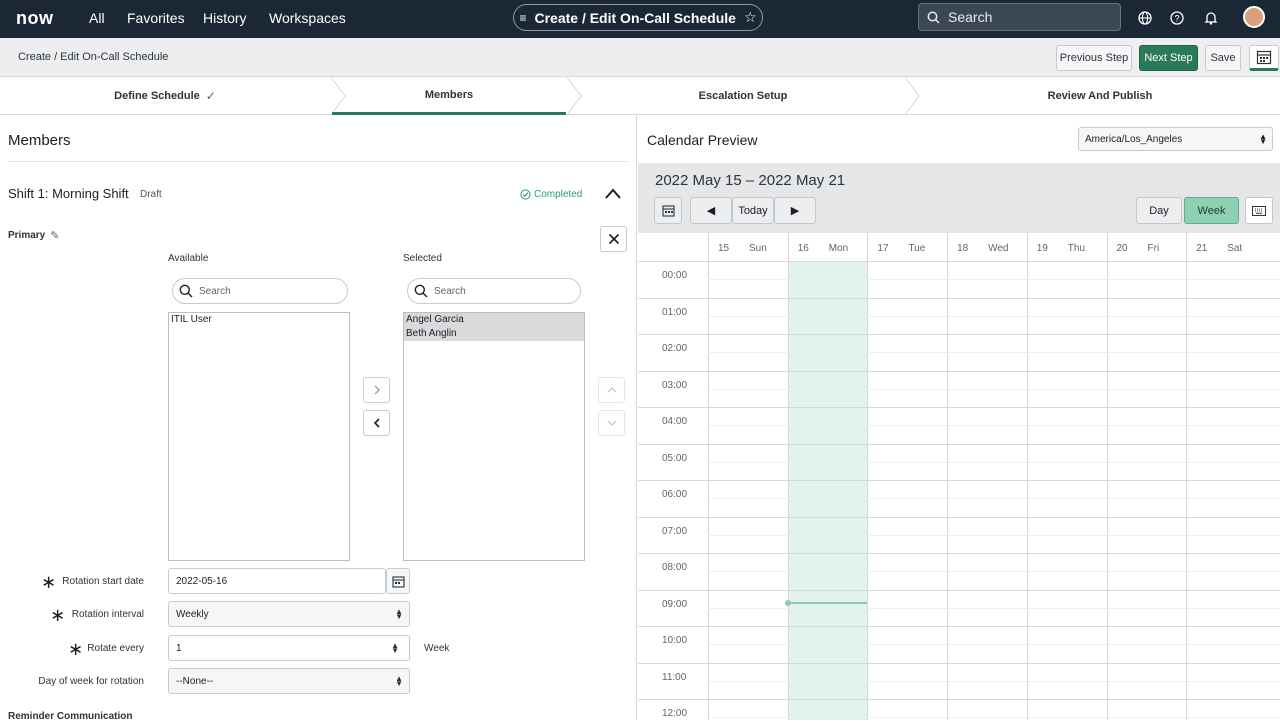 The width and height of the screenshot is (1280, 722). Describe the element at coordinates (277, 581) in the screenshot. I see `rotation-start-date-field: 2022-05-16` at that location.